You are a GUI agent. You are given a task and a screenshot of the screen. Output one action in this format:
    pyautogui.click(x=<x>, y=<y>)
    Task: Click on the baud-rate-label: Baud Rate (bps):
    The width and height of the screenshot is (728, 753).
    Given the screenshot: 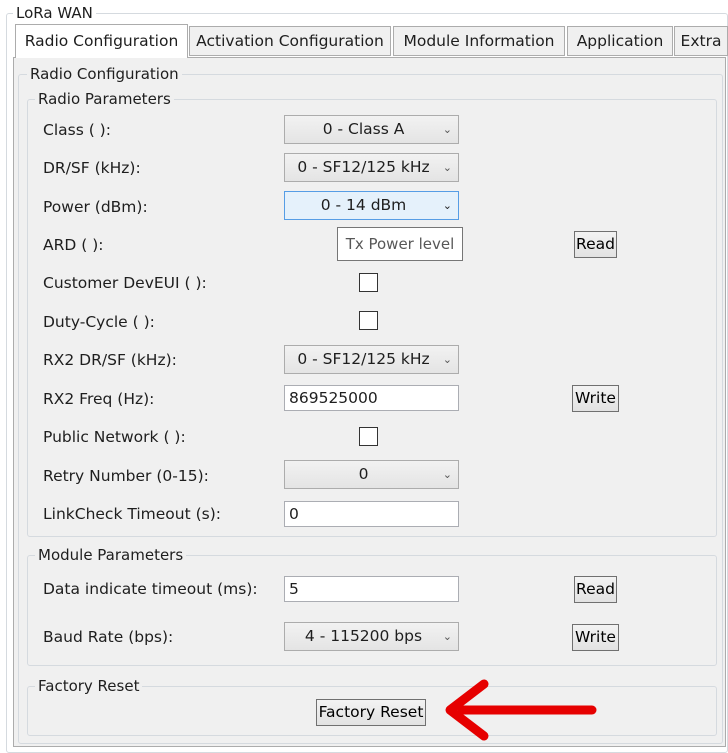 What is the action you would take?
    pyautogui.click(x=108, y=637)
    